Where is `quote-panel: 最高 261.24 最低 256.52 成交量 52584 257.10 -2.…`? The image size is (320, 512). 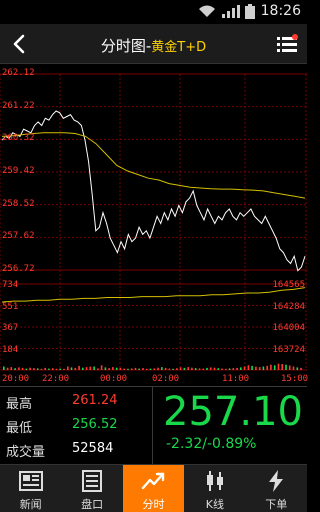
quote-panel: 最高 261.24 最低 256.52 成交量 52584 257.10 -2.… is located at coordinates (153, 425).